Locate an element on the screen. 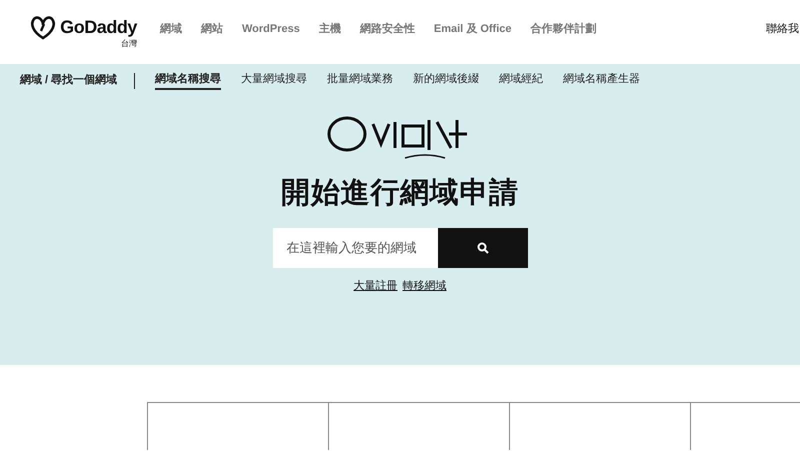 This screenshot has height=451, width=800. search-button is located at coordinates (483, 248).